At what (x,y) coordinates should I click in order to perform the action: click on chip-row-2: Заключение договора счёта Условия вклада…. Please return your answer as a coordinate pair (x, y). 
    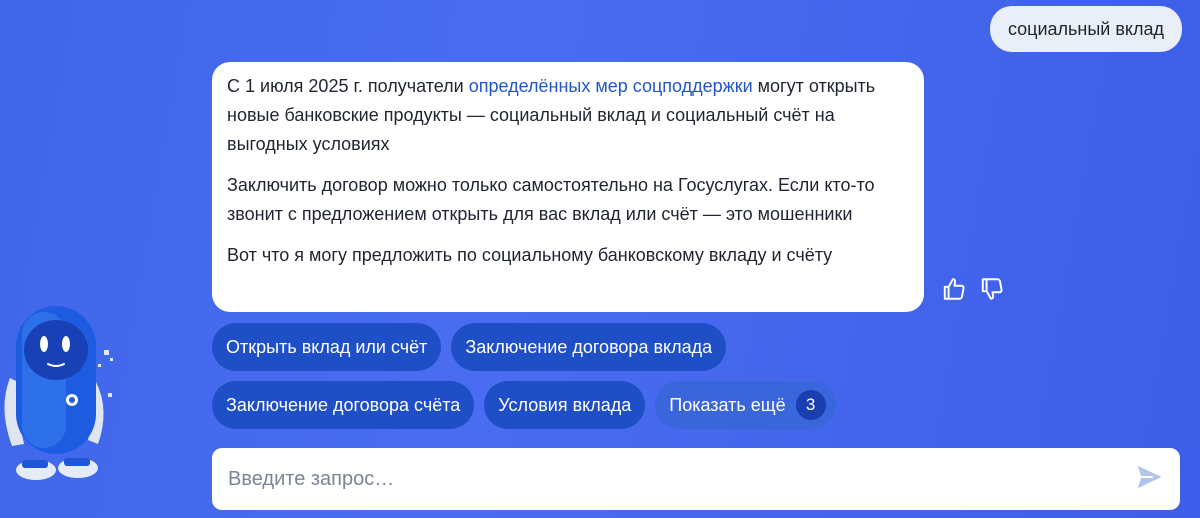
    Looking at the image, I should click on (524, 405).